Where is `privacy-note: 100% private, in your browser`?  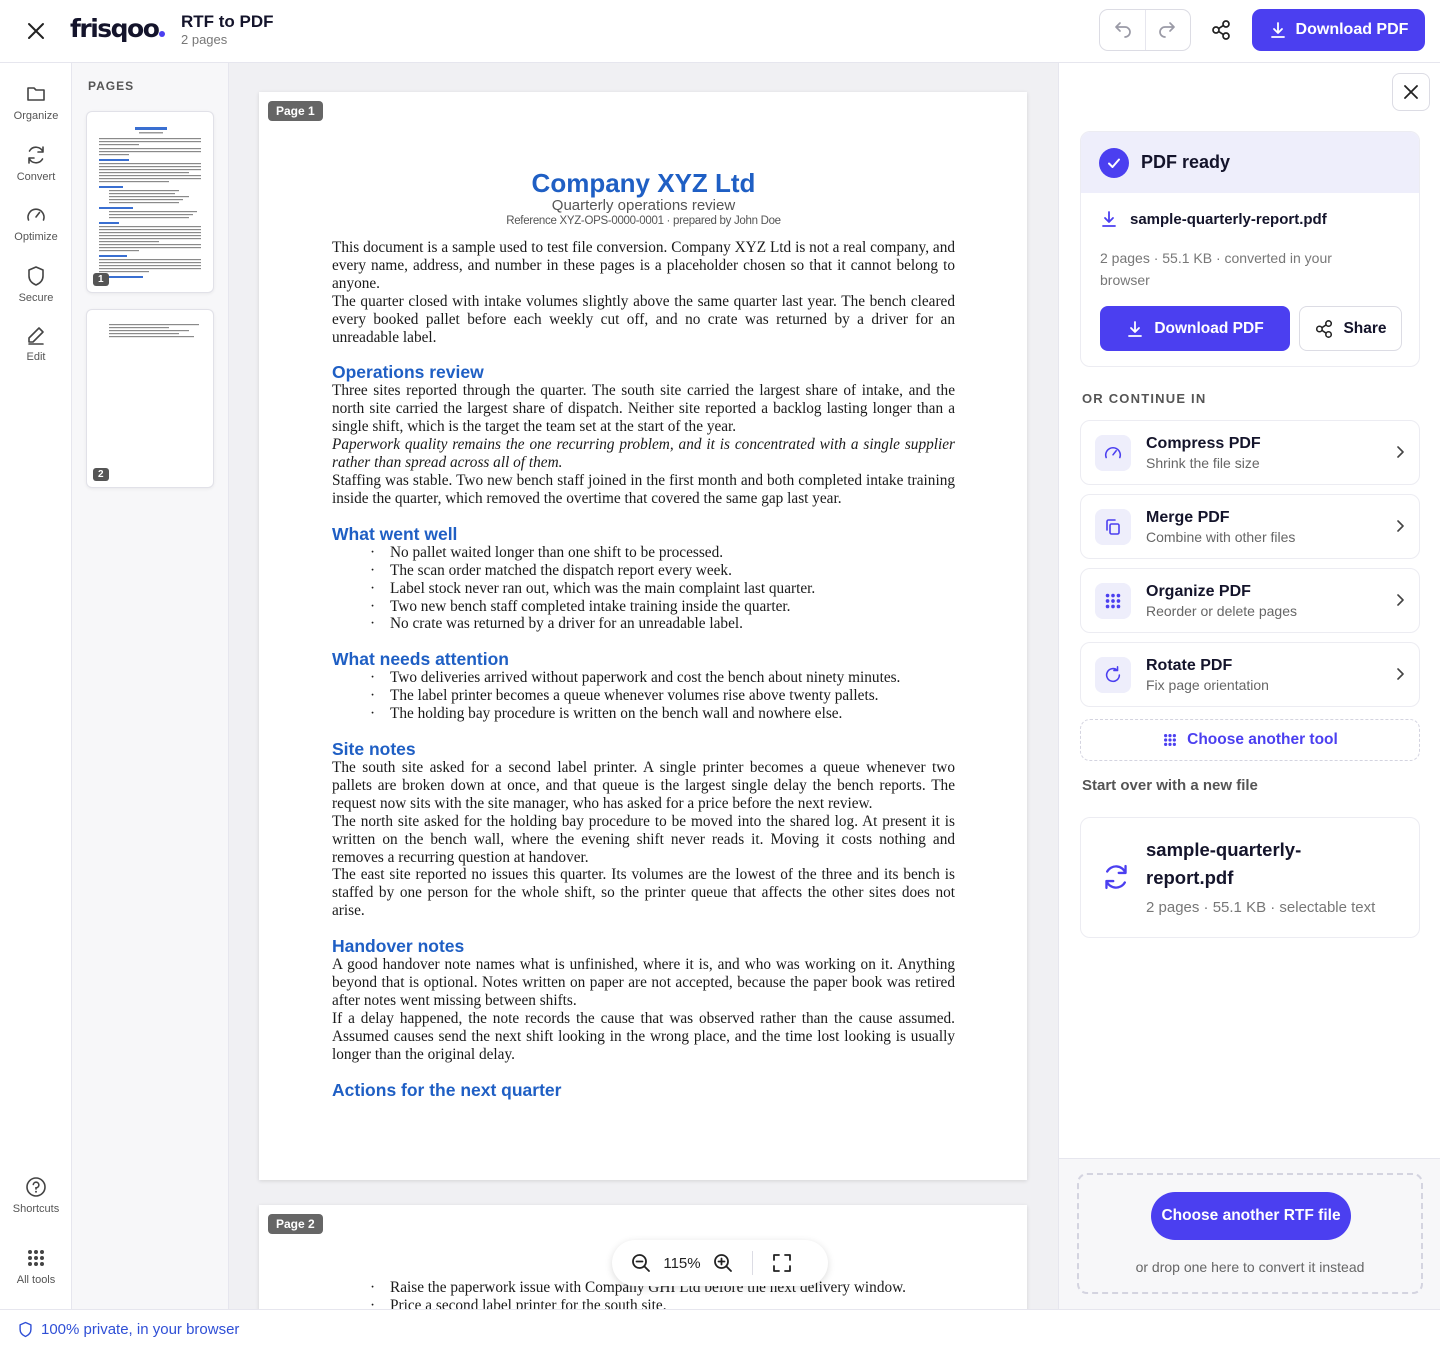 privacy-note: 100% private, in your browser is located at coordinates (128, 1329).